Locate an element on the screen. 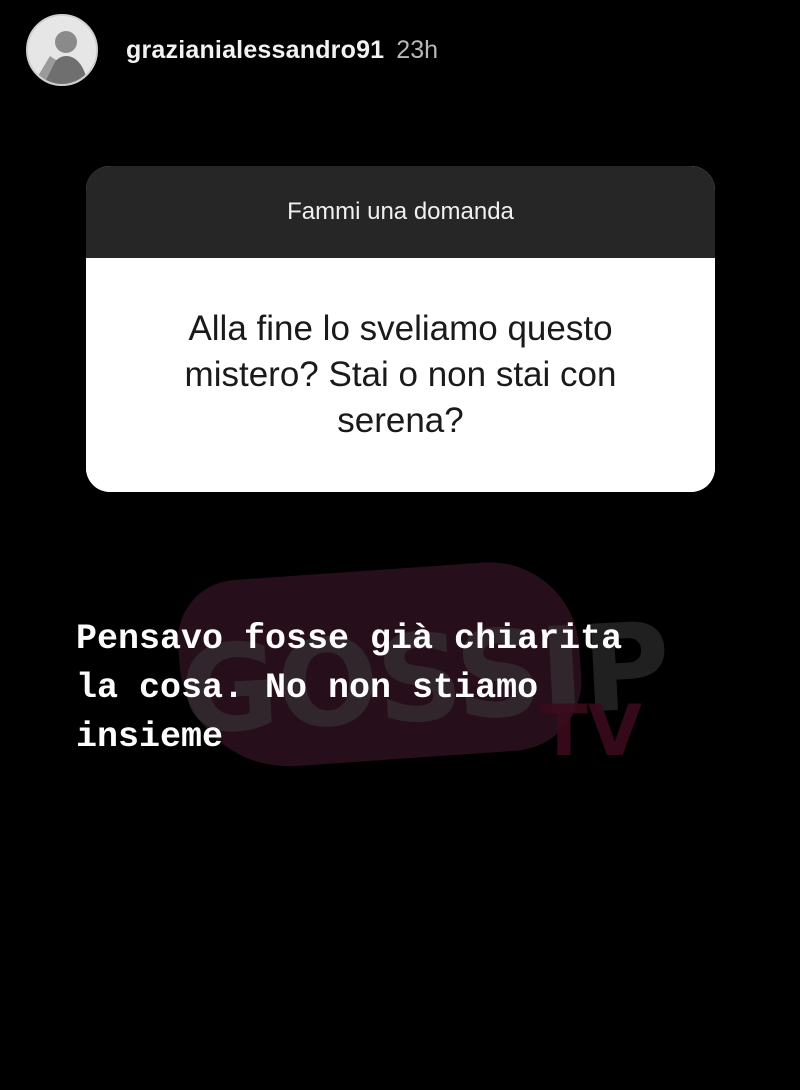  avatar is located at coordinates (62, 50).